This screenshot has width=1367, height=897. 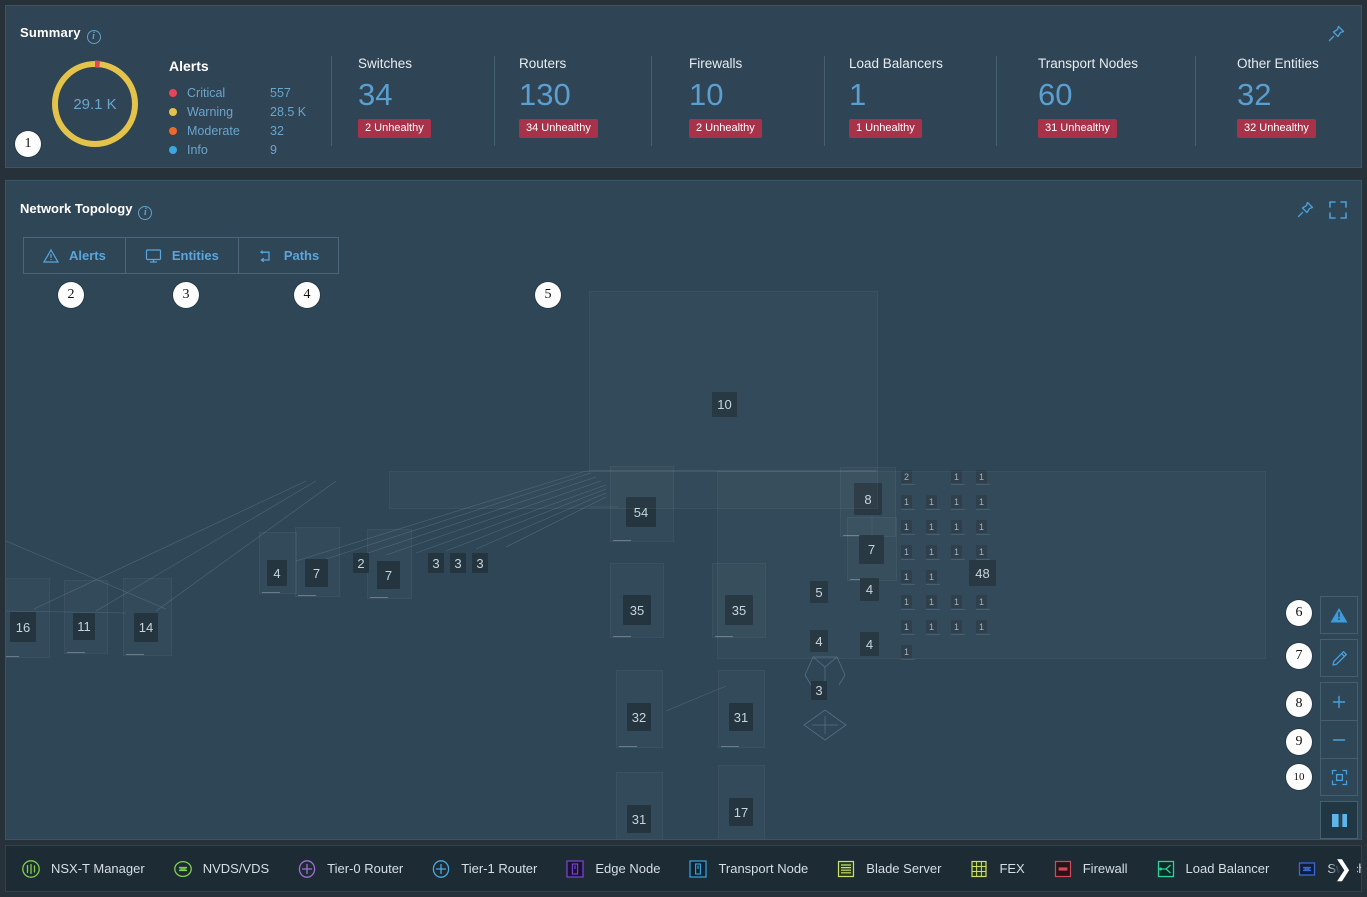 What do you see at coordinates (1336, 34) in the screenshot?
I see `summary-pin-button` at bounding box center [1336, 34].